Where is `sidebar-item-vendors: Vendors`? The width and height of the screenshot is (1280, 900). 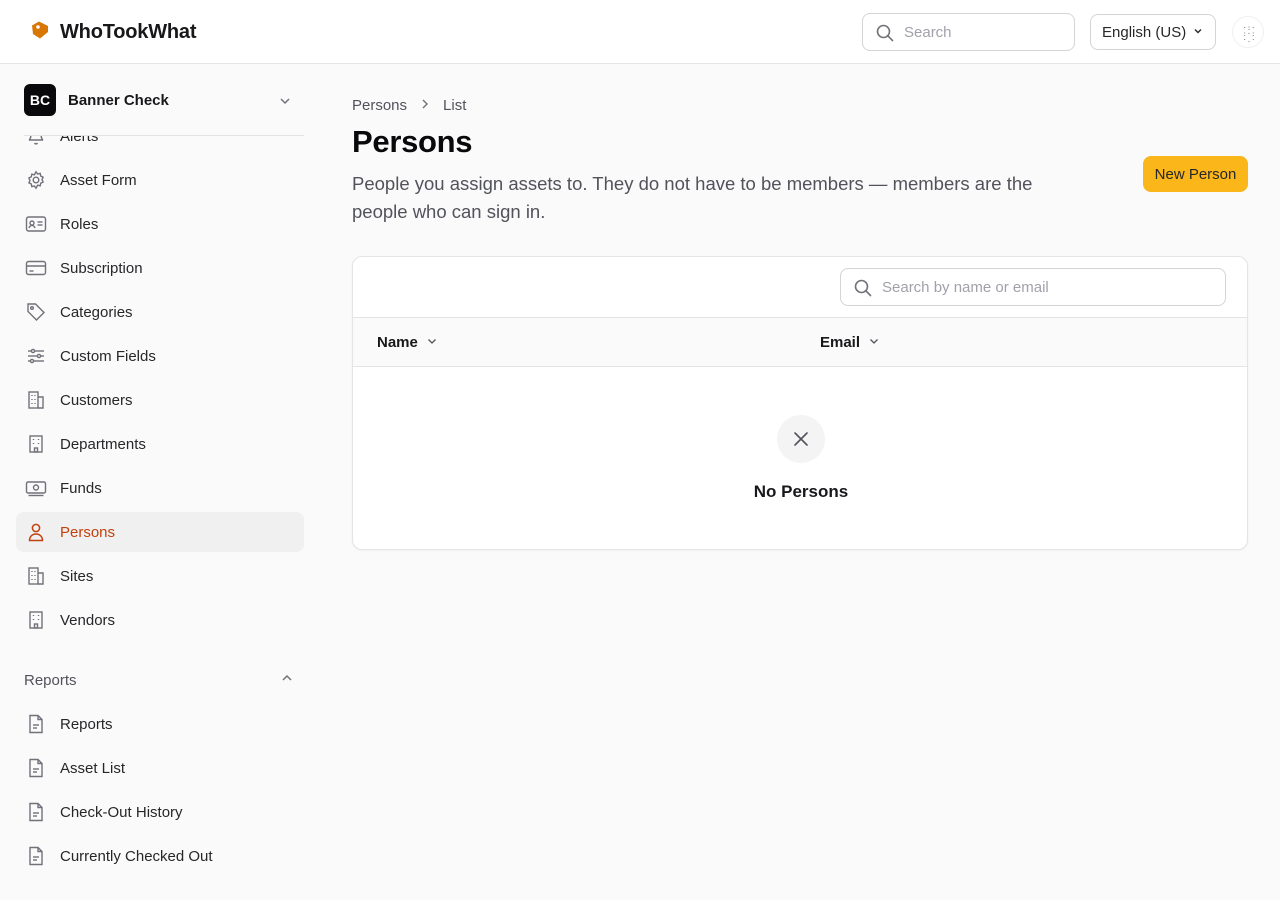
sidebar-item-vendors: Vendors is located at coordinates (160, 620).